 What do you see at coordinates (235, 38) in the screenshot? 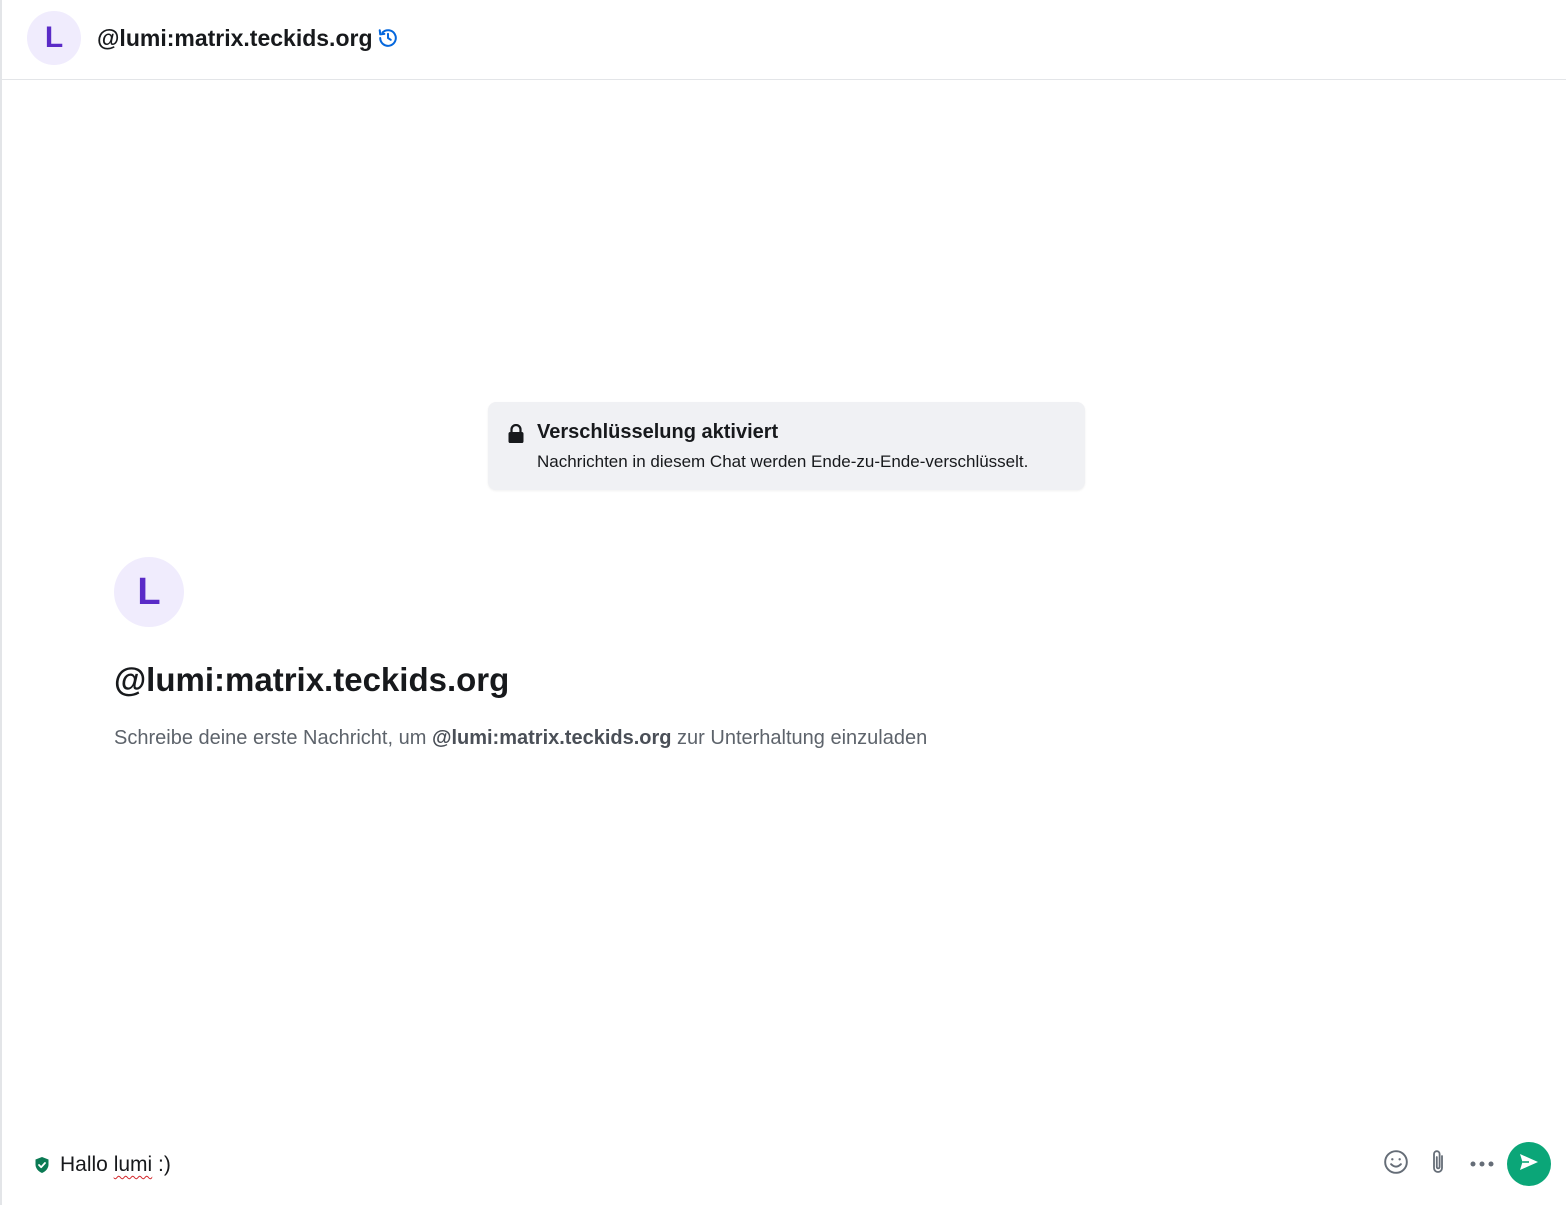
I see `room-title: @lumi:matrix.teckids.org` at bounding box center [235, 38].